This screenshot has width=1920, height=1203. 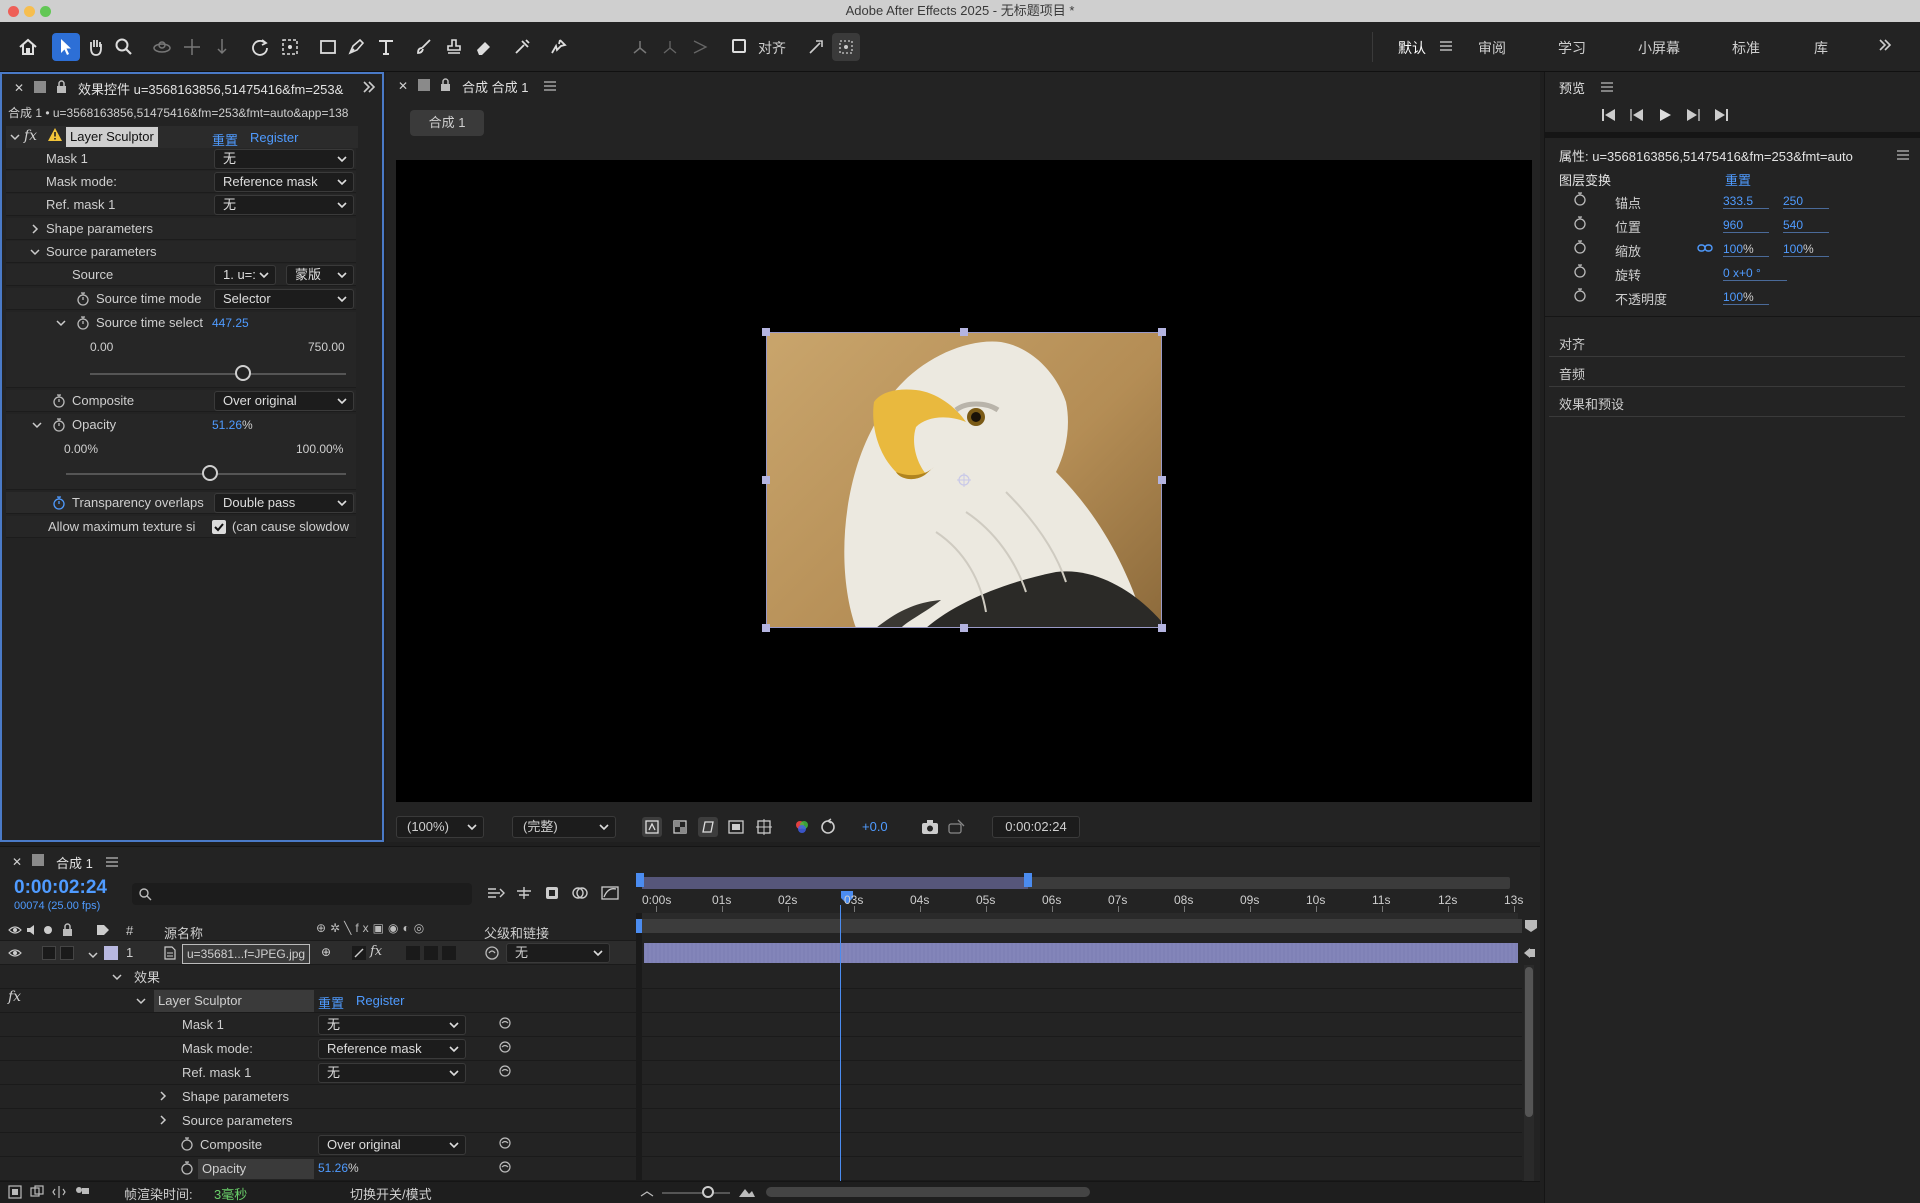 I want to click on source-parameters-group: Source parameters, so click(x=101, y=252).